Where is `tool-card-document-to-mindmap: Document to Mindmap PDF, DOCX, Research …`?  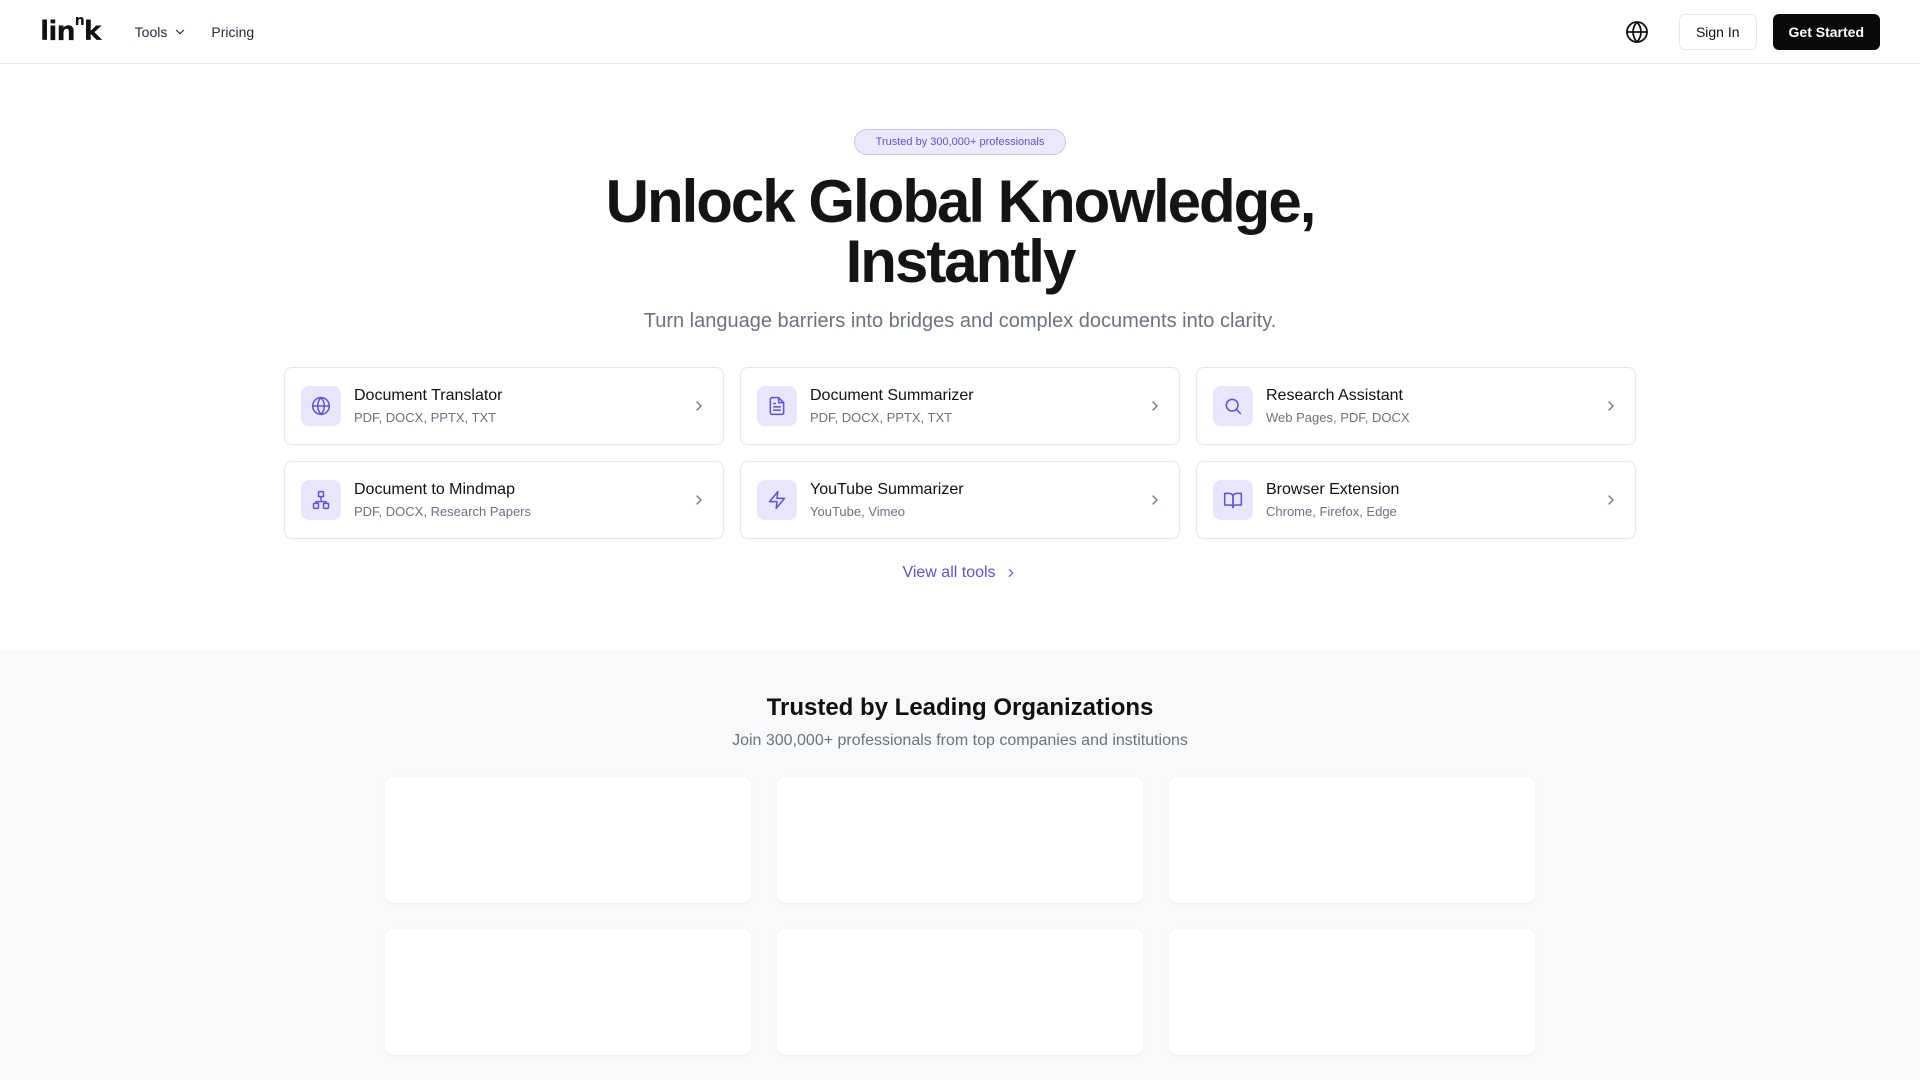
tool-card-document-to-mindmap: Document to Mindmap PDF, DOCX, Research … is located at coordinates (504, 500).